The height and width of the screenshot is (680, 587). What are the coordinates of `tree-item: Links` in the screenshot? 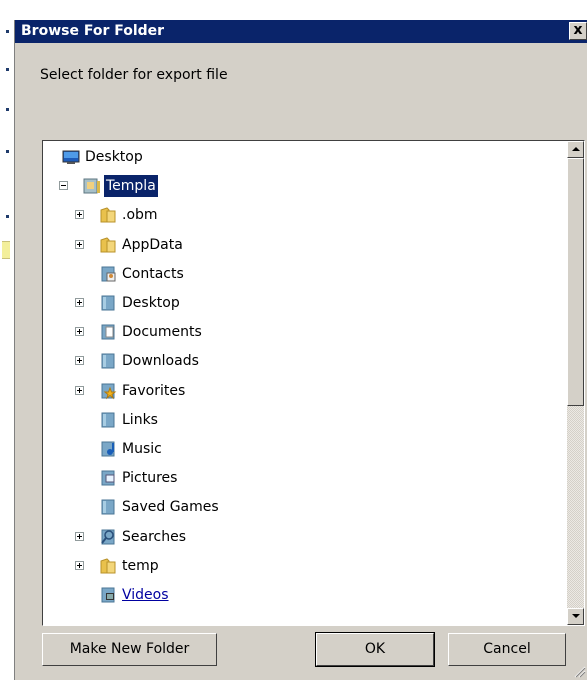 It's located at (305, 420).